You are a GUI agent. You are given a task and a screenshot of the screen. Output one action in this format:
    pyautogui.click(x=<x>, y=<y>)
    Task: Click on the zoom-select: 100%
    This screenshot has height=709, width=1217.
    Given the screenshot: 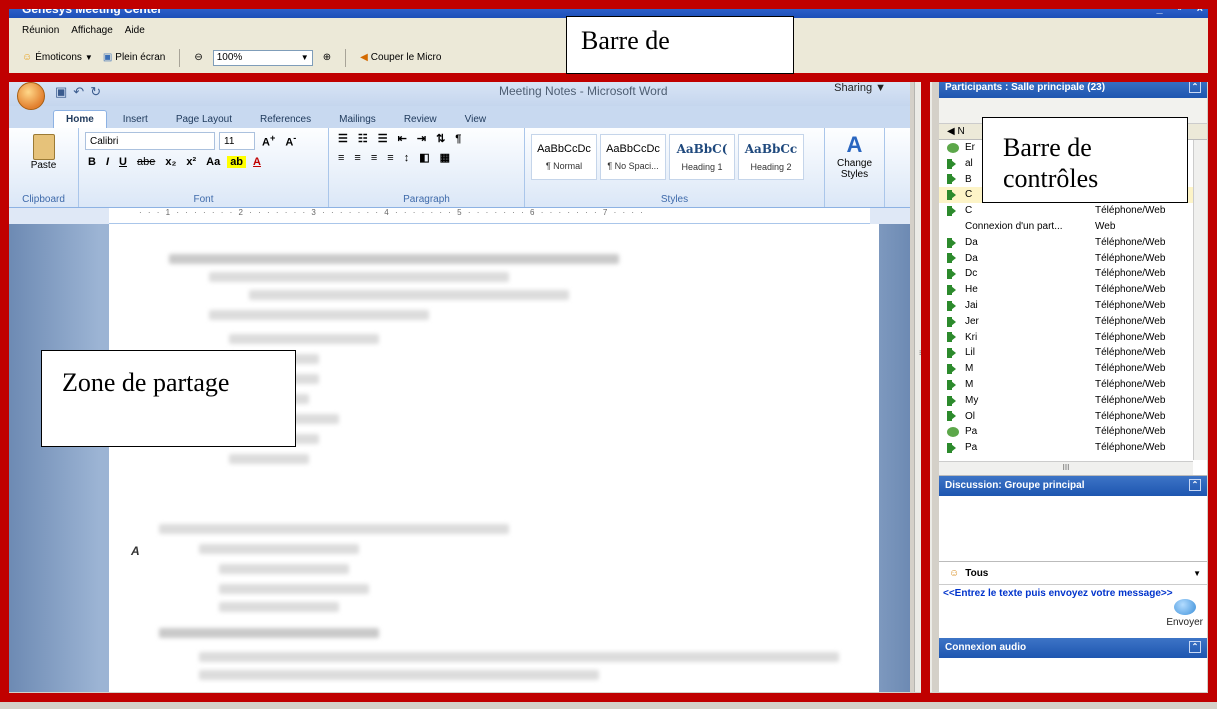 What is the action you would take?
    pyautogui.click(x=262, y=57)
    